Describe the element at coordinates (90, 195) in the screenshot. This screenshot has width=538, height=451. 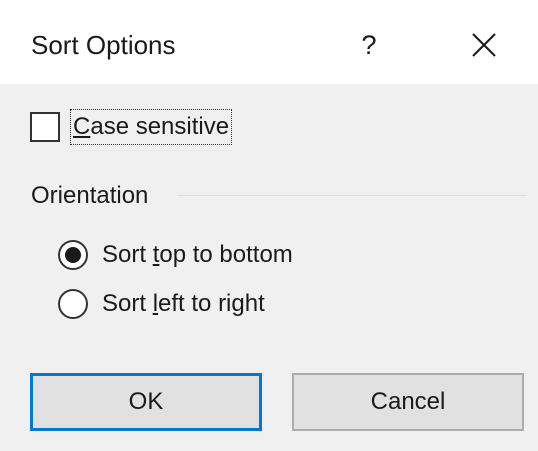
I see `orientation-group-label: Orientation` at that location.